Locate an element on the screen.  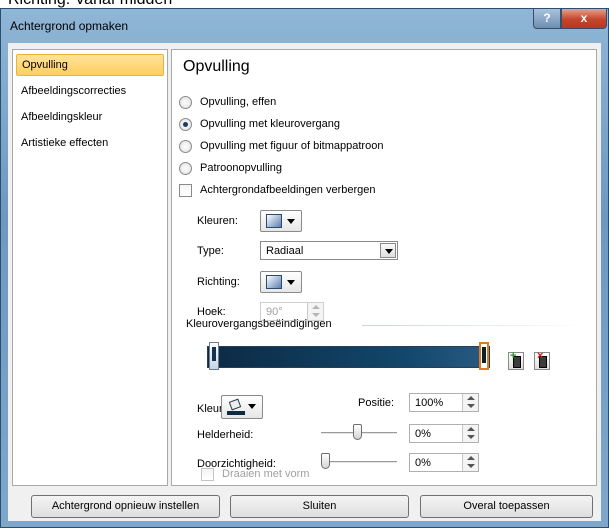
rotate-with-shape-checkbox is located at coordinates (207, 474).